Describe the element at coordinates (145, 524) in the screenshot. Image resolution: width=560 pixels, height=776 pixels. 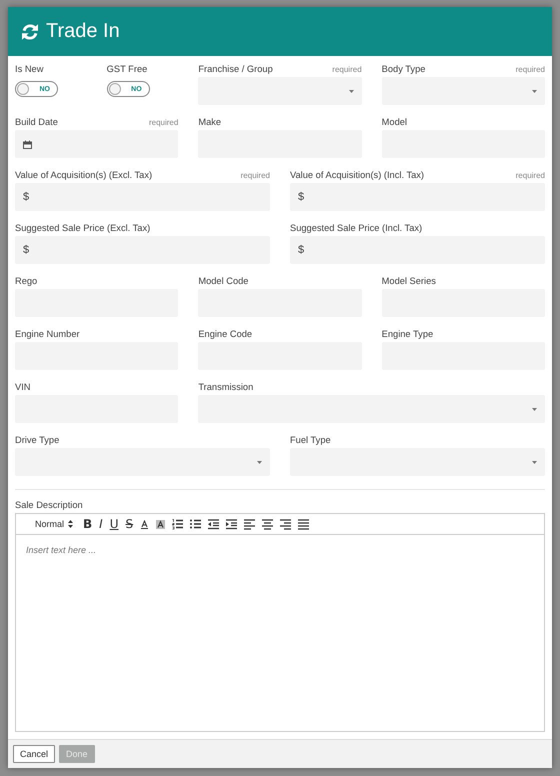
I see `font-color-icon` at that location.